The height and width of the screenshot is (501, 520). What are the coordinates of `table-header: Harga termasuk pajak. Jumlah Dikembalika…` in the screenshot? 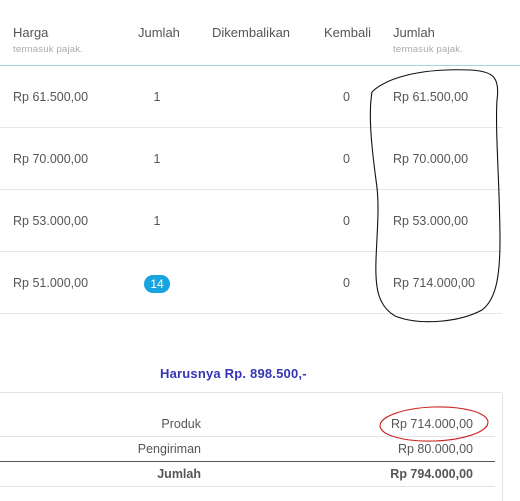 It's located at (260, 33).